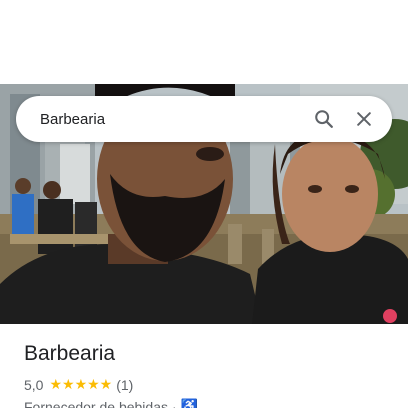 Image resolution: width=408 pixels, height=408 pixels. I want to click on place-category: Fornecedor de bebidas, so click(96, 403).